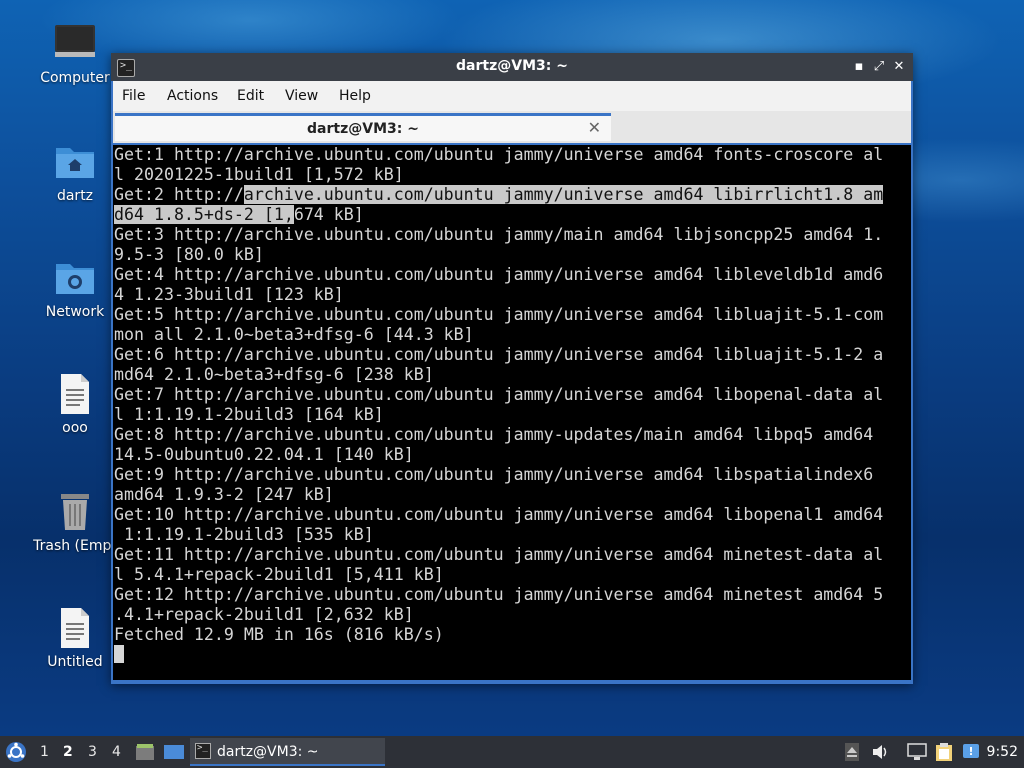 The width and height of the screenshot is (1024, 768). What do you see at coordinates (75, 162) in the screenshot?
I see `home-folder-icon` at bounding box center [75, 162].